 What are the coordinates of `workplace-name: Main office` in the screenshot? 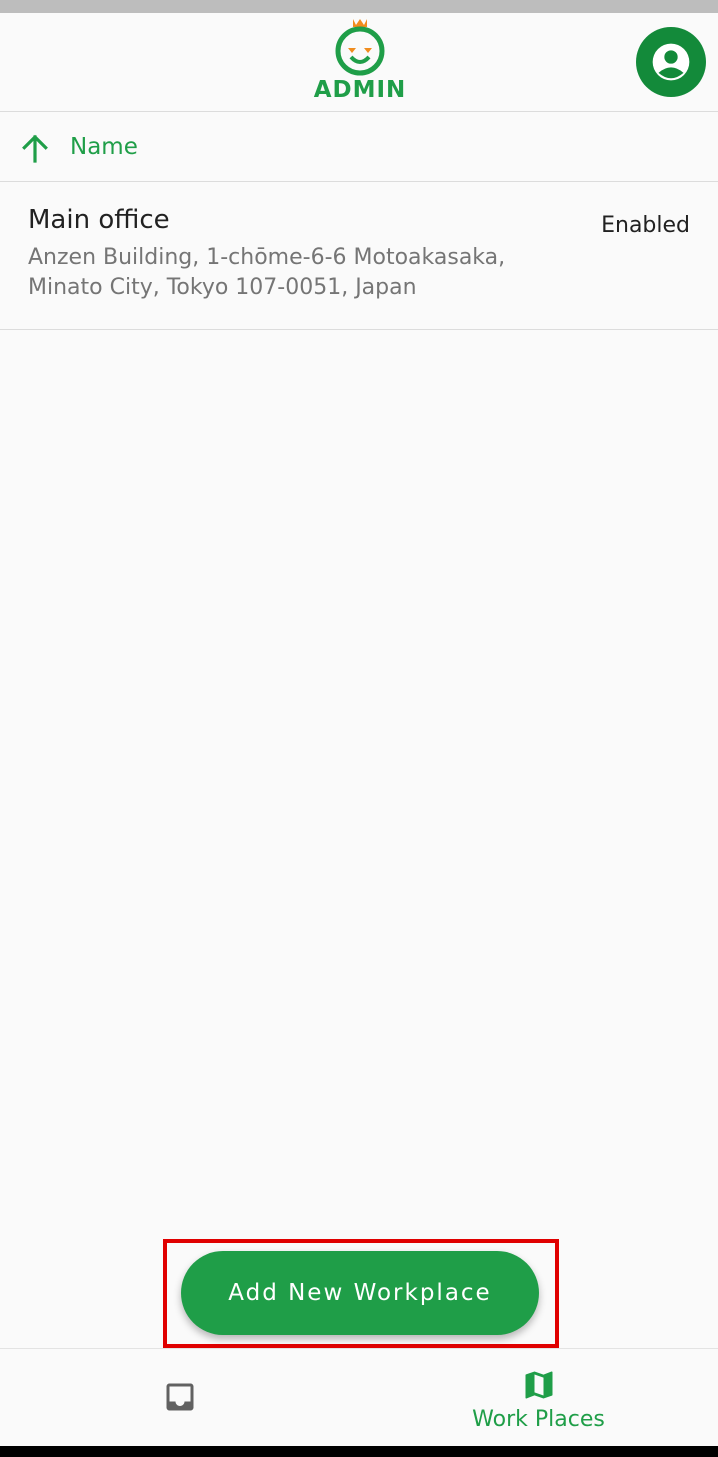 It's located at (99, 220).